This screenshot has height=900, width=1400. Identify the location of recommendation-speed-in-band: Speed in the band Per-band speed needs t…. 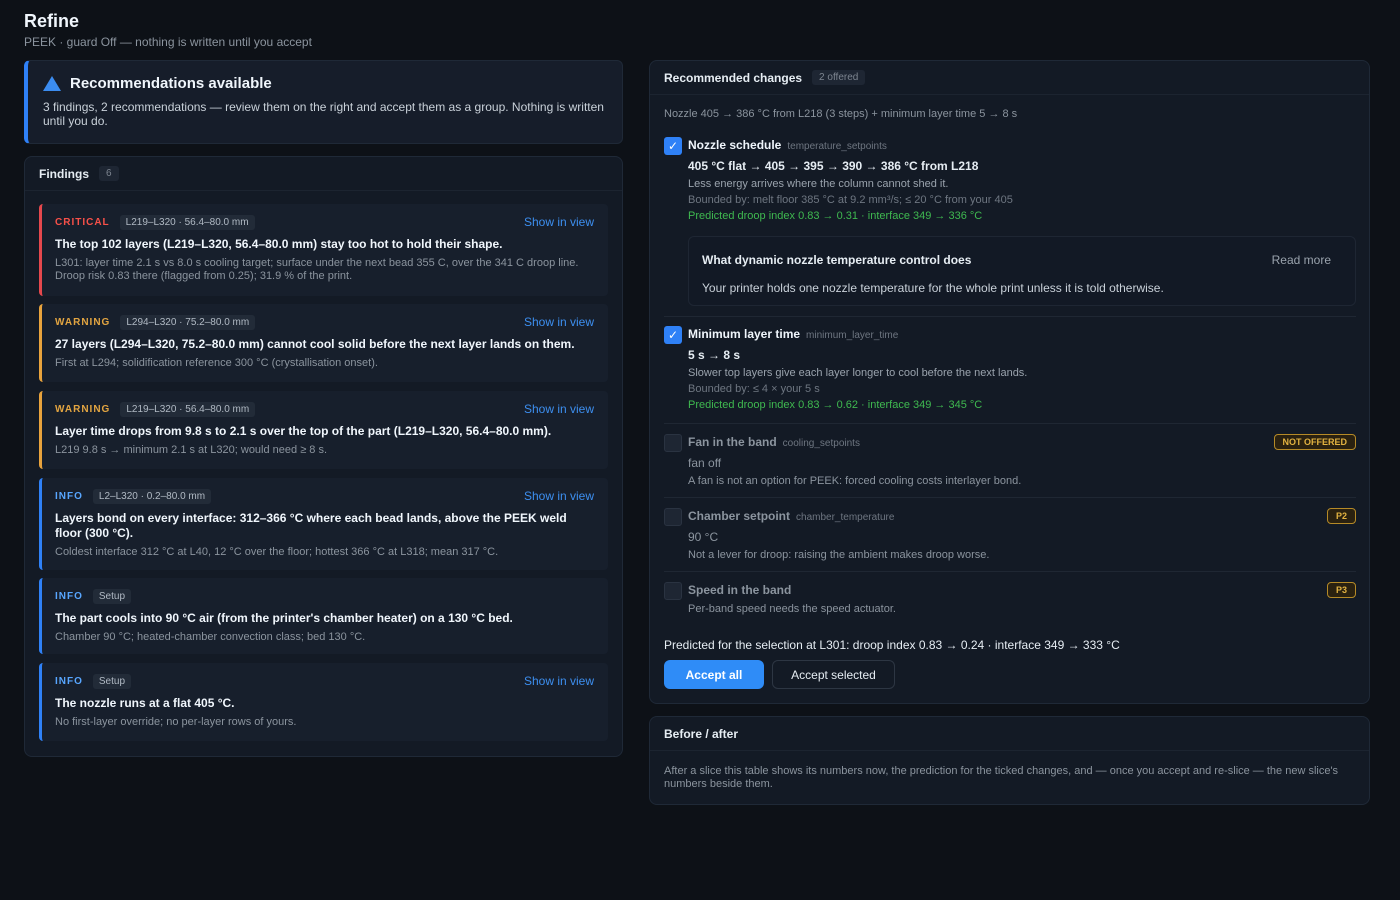
(1010, 598).